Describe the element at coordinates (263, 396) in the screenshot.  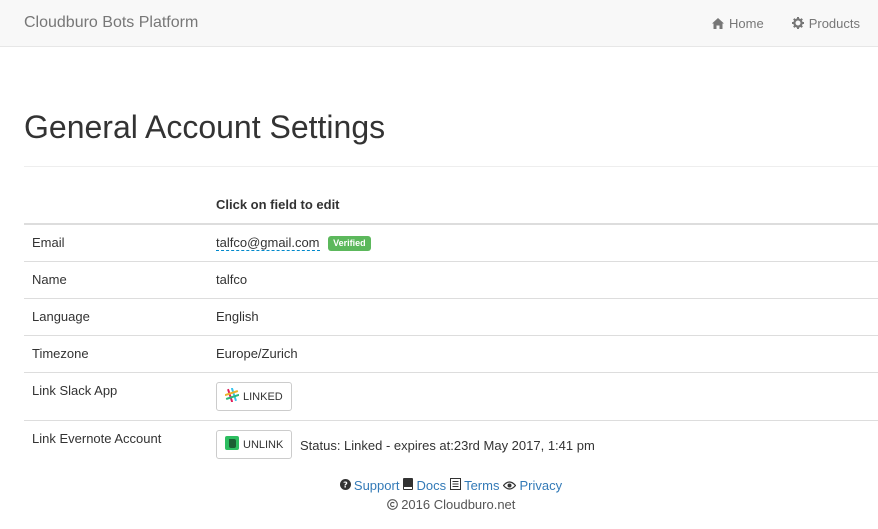
I see `slack-button-label: LINKED` at that location.